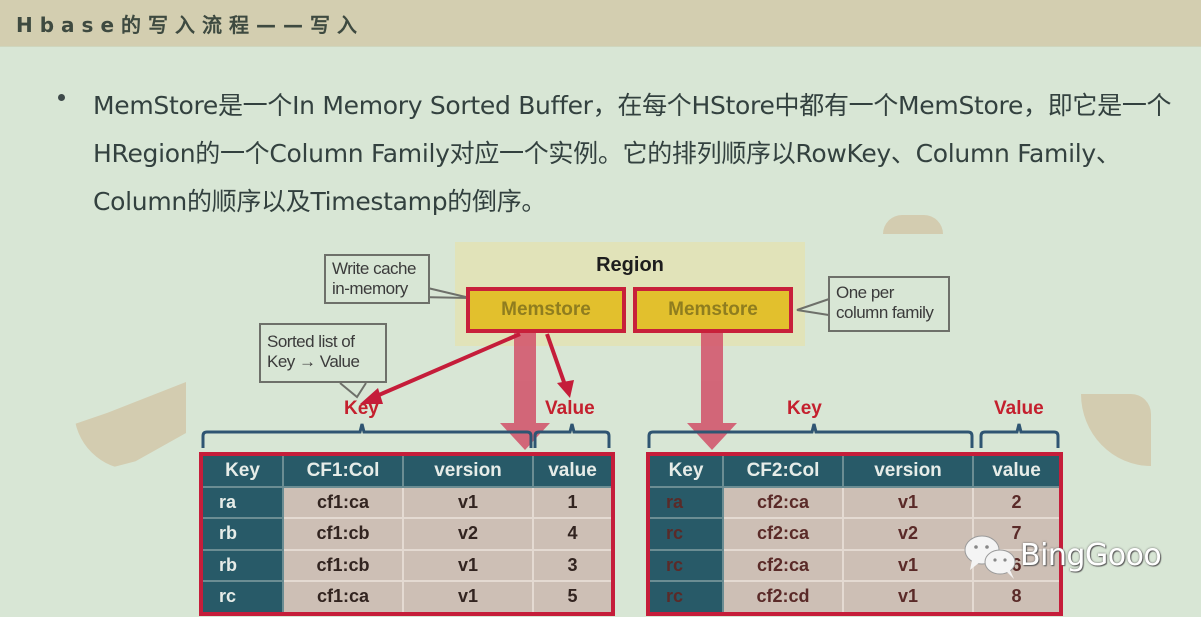 The image size is (1201, 617). I want to click on callout-pointer-sorted-list, so click(353, 390).